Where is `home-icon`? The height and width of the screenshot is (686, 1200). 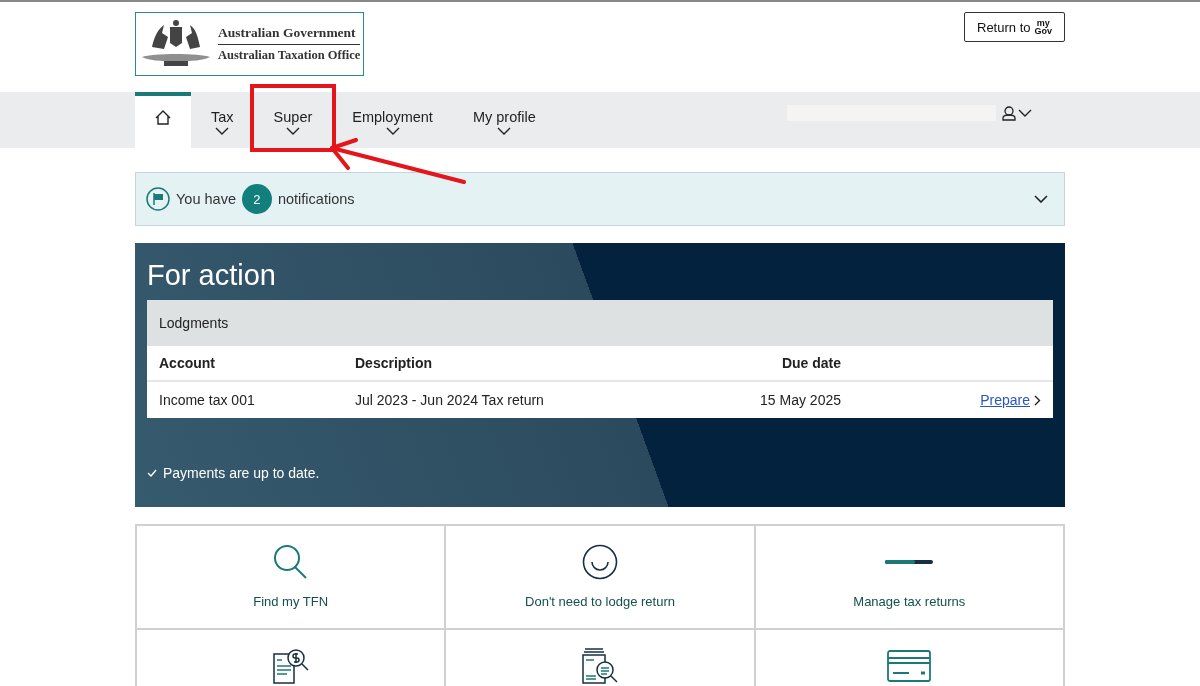
home-icon is located at coordinates (163, 117).